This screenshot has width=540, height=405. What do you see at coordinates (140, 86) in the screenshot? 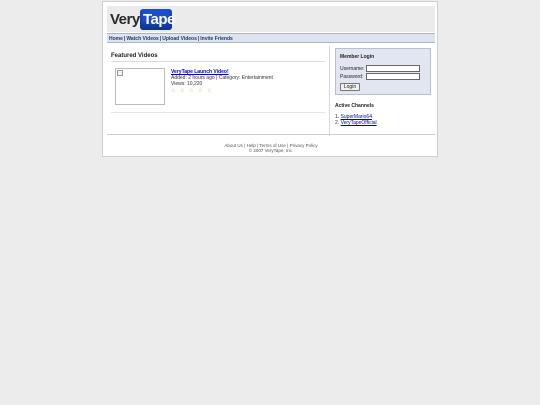
I see `video-thumbnail` at bounding box center [140, 86].